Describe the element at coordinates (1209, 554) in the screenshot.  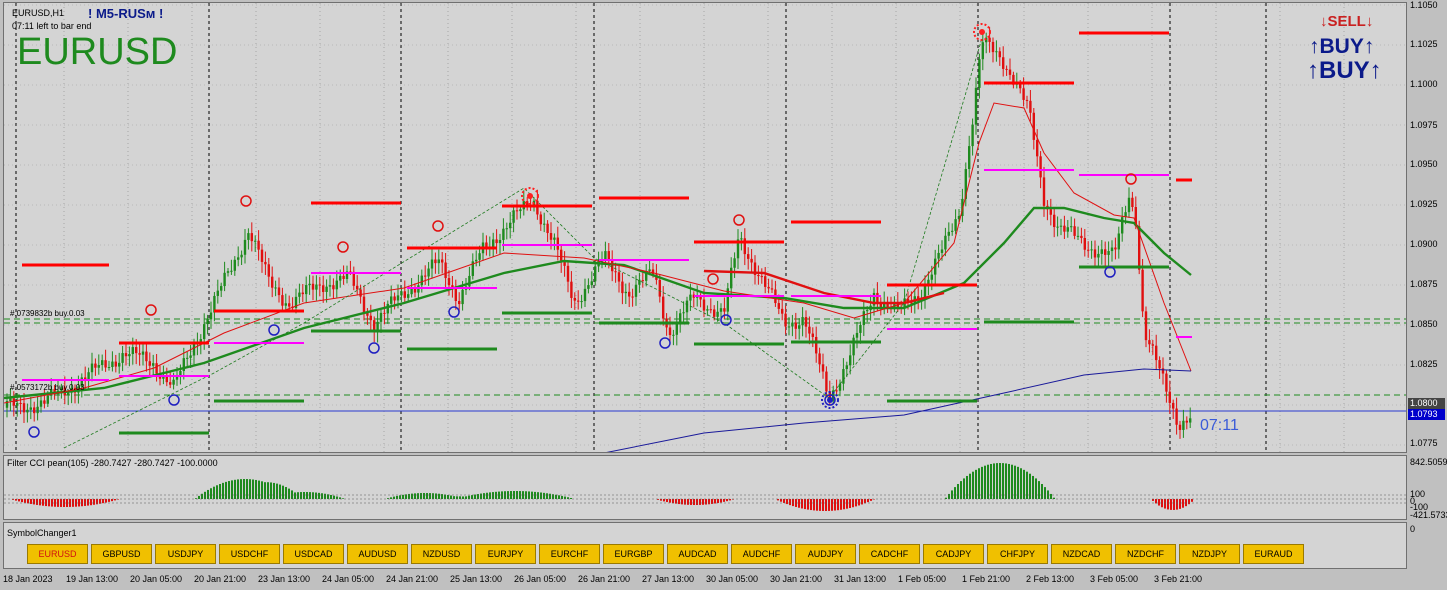
I see `symbol-button-nzdjpy: NZDJPY` at that location.